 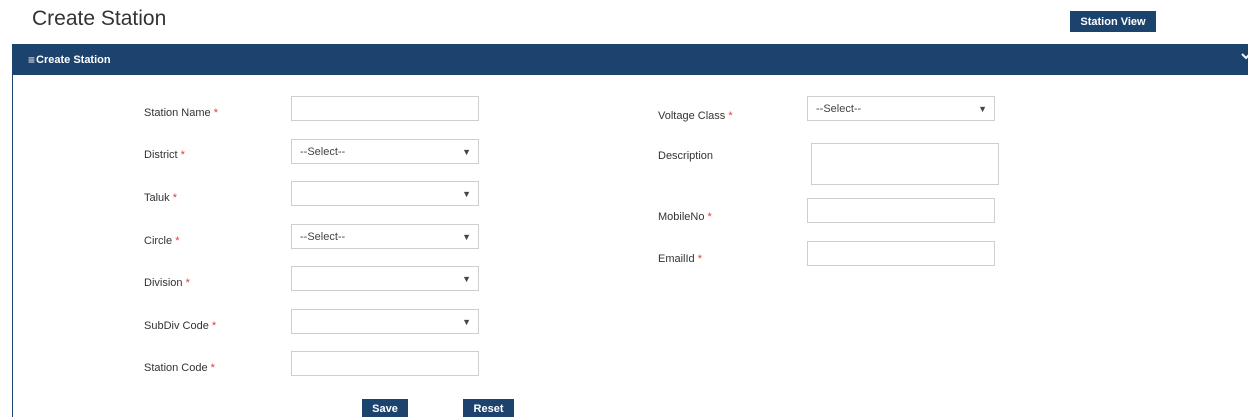 I want to click on email-id-label: EmailId *, so click(x=680, y=259).